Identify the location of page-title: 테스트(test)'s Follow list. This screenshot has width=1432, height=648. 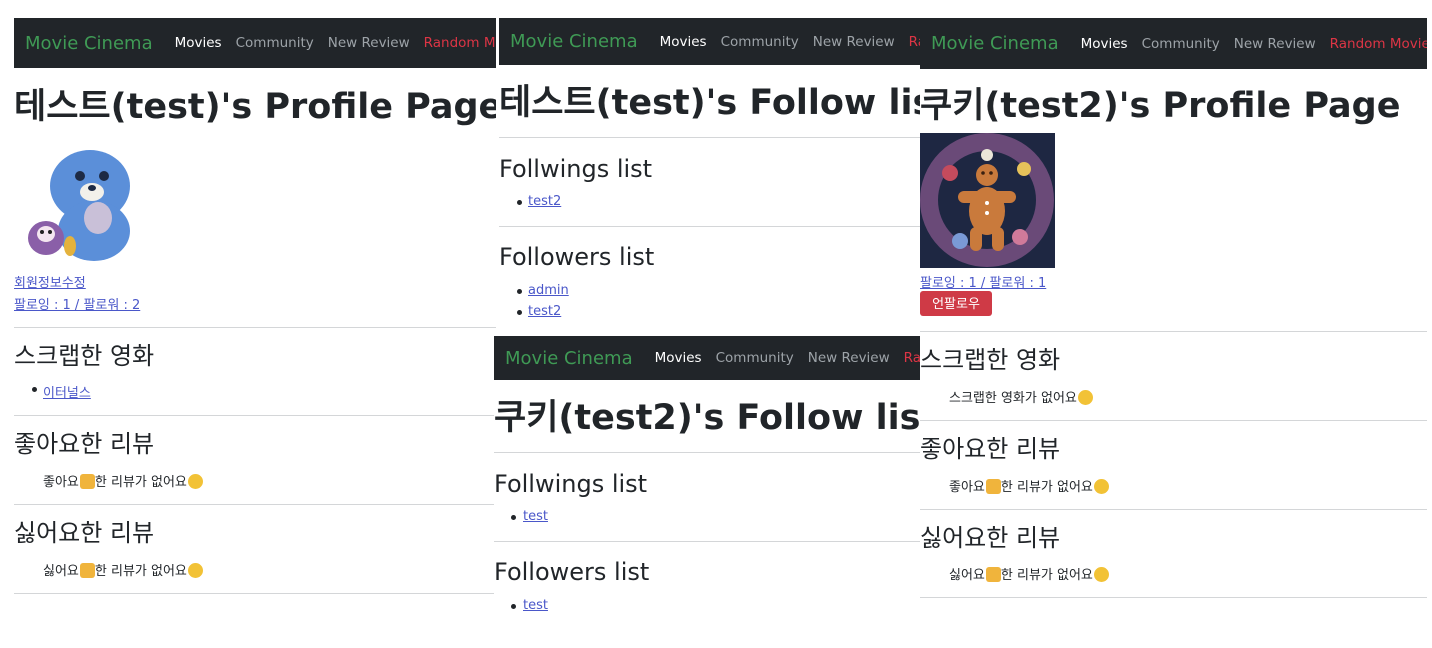
(710, 103).